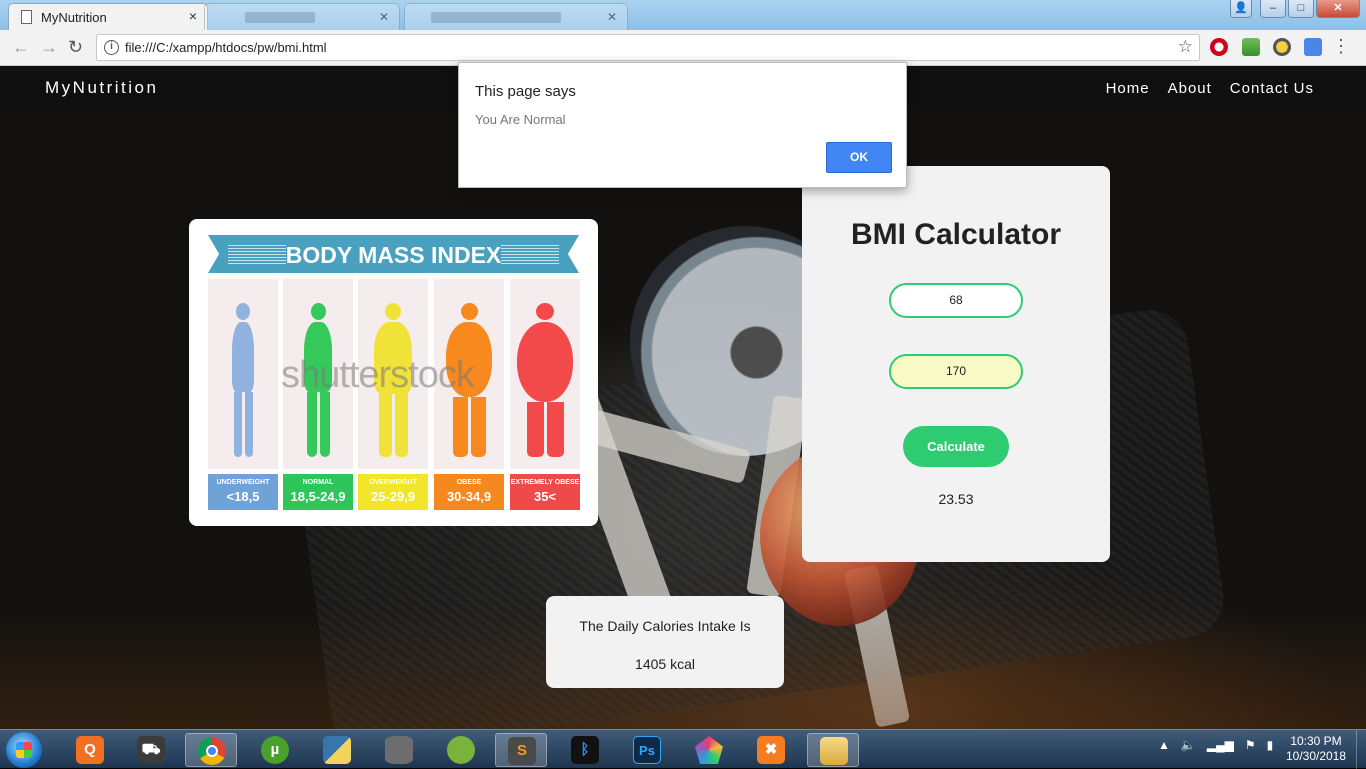 This screenshot has height=769, width=1366. What do you see at coordinates (1341, 46) in the screenshot?
I see `menu-icon: ⋮` at bounding box center [1341, 46].